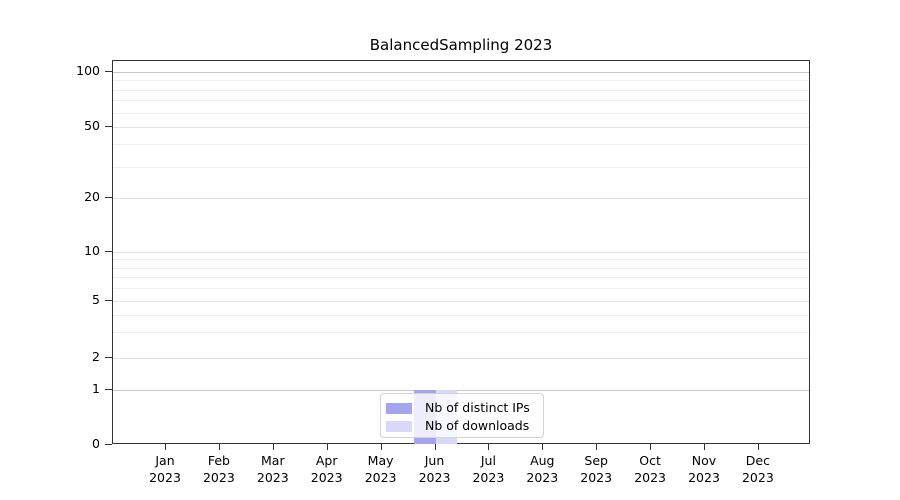  I want to click on x-tick-month: Aug, so click(542, 460).